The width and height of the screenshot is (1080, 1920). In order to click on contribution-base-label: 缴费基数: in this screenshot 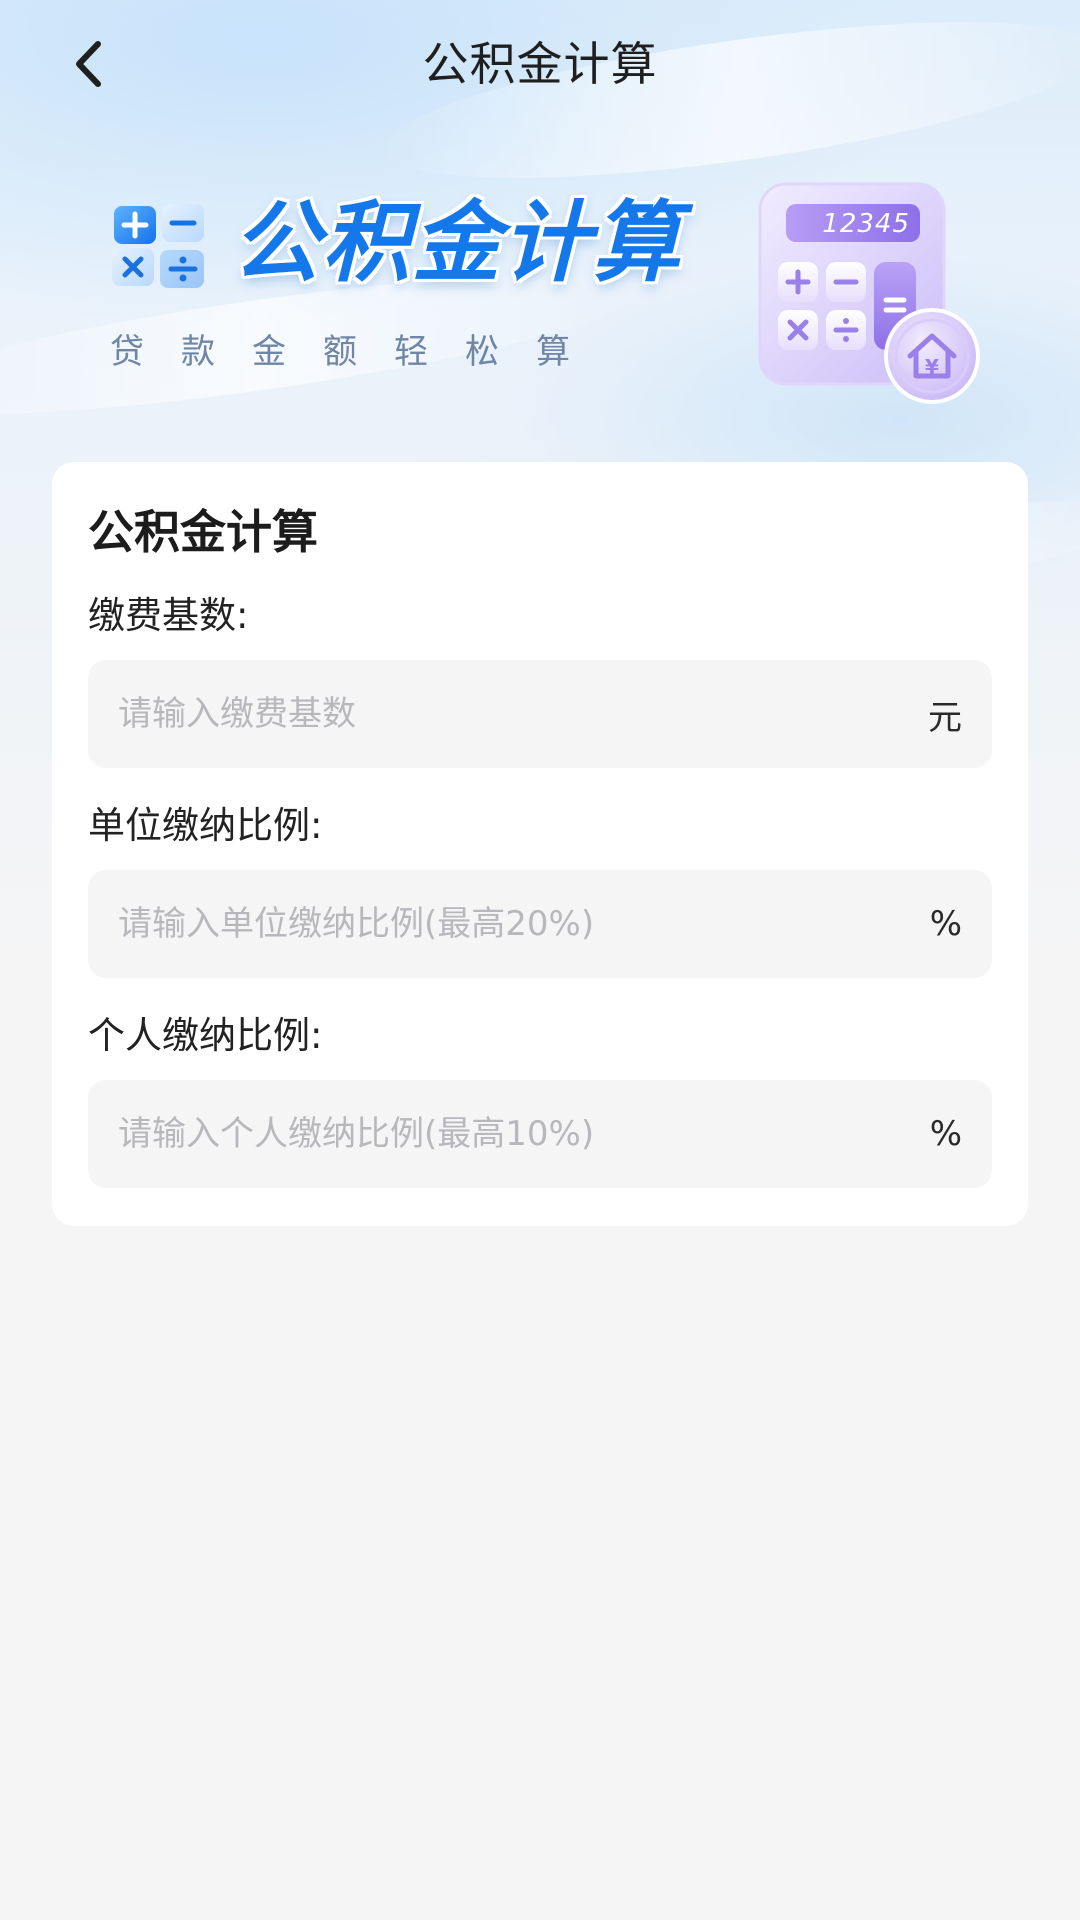, I will do `click(168, 615)`.